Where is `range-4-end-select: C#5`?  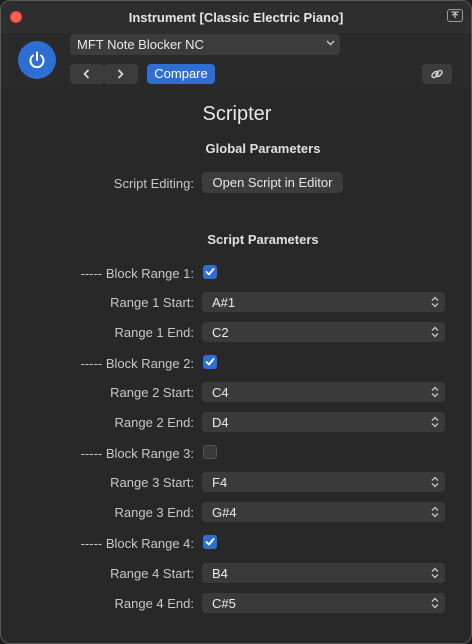
range-4-end-select: C#5 is located at coordinates (323, 603).